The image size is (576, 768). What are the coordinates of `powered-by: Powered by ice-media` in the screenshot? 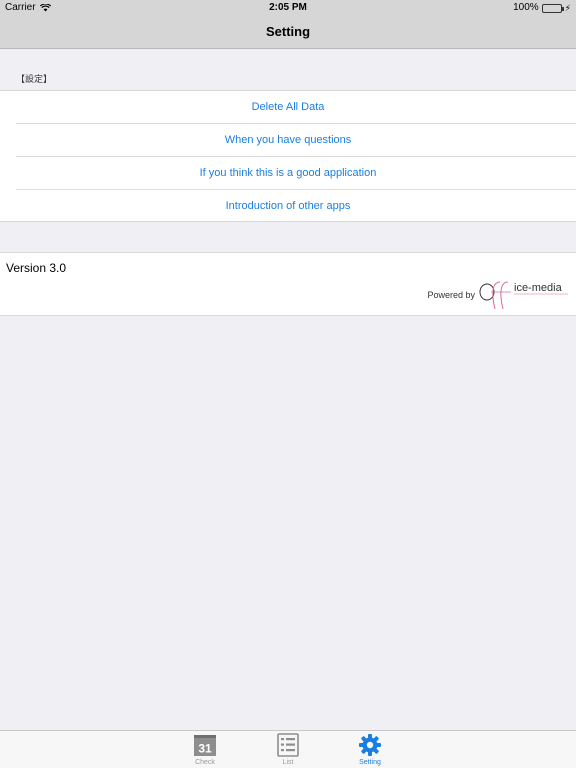 It's located at (498, 295).